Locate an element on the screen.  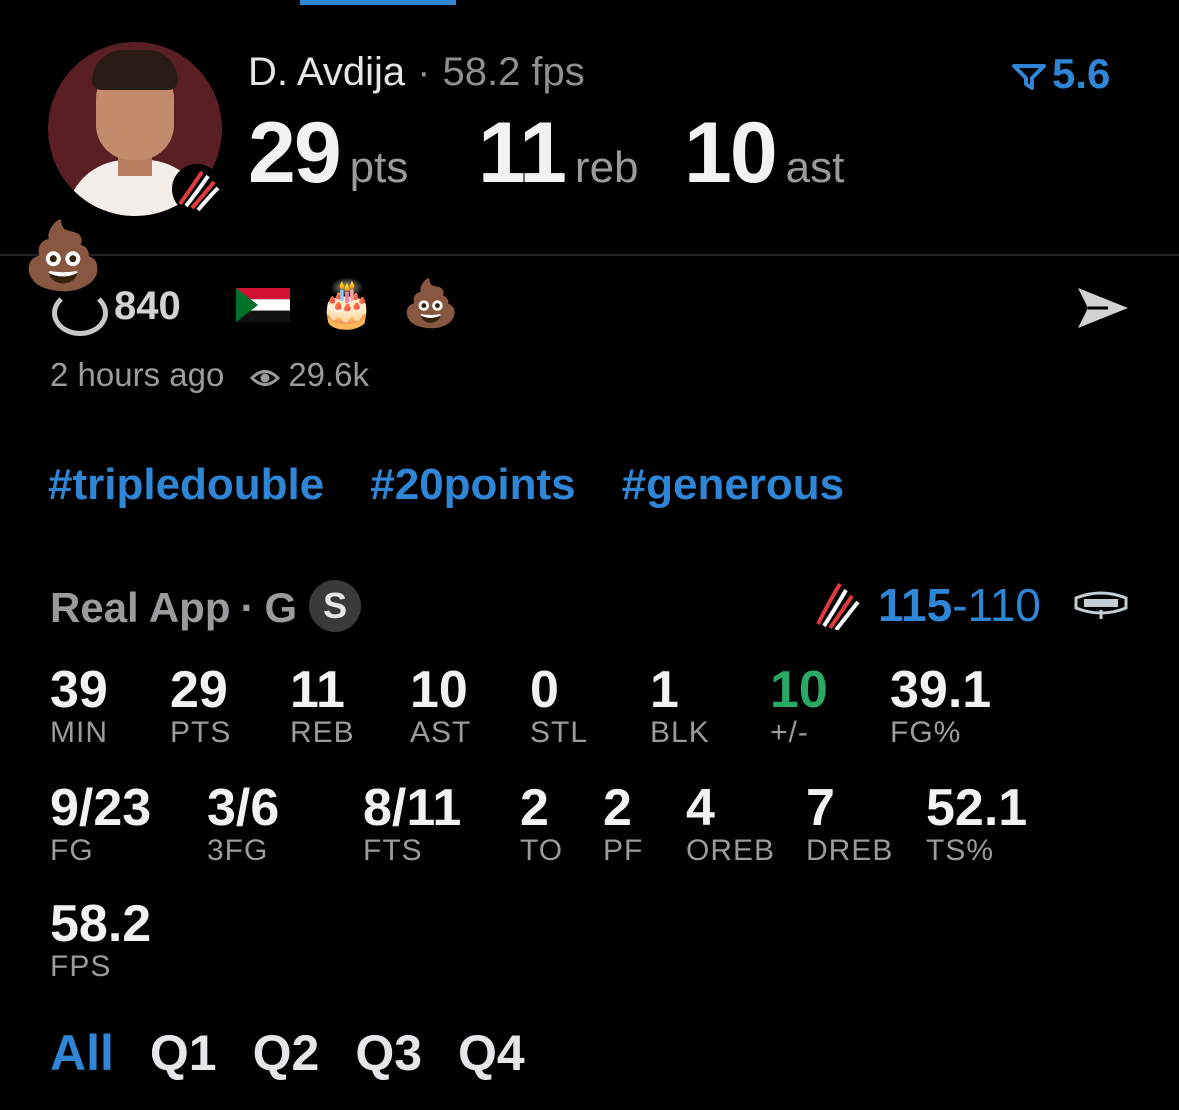
active-tab-indicator is located at coordinates (378, 2).